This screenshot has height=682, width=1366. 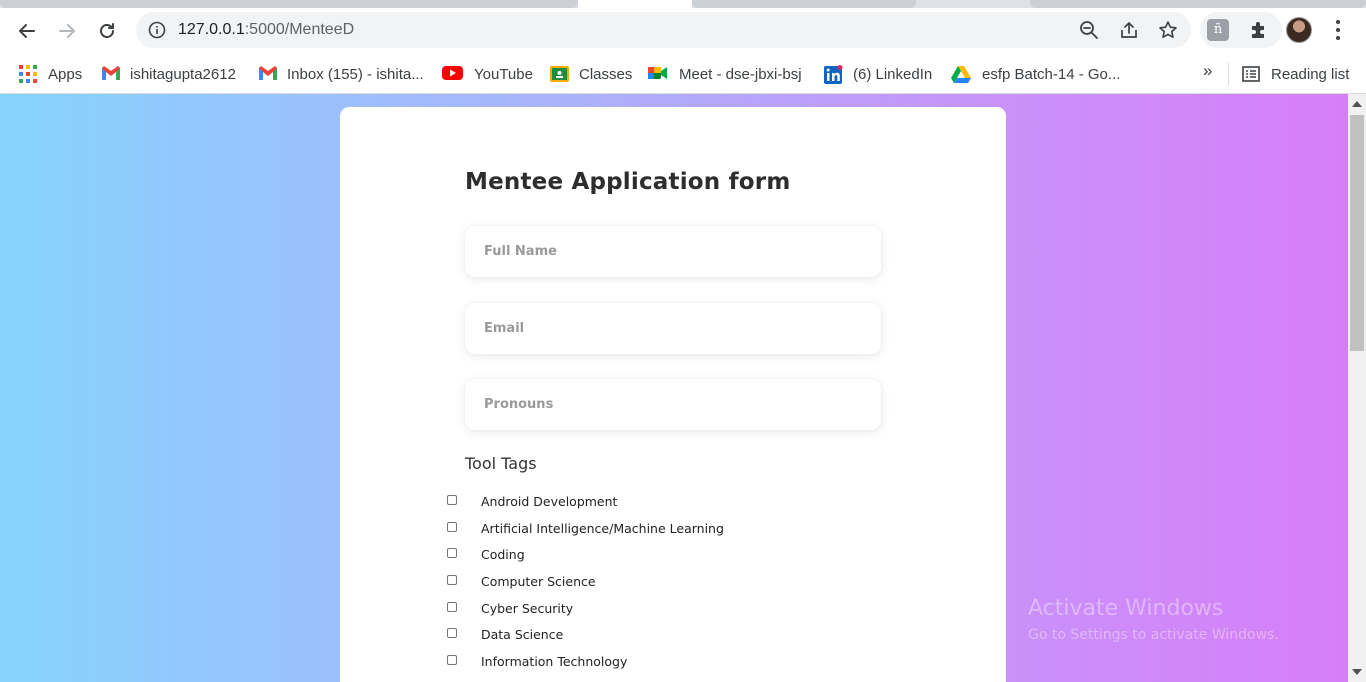 What do you see at coordinates (602, 528) in the screenshot?
I see `tag-label: Artificial Intelligence/Machine Learning` at bounding box center [602, 528].